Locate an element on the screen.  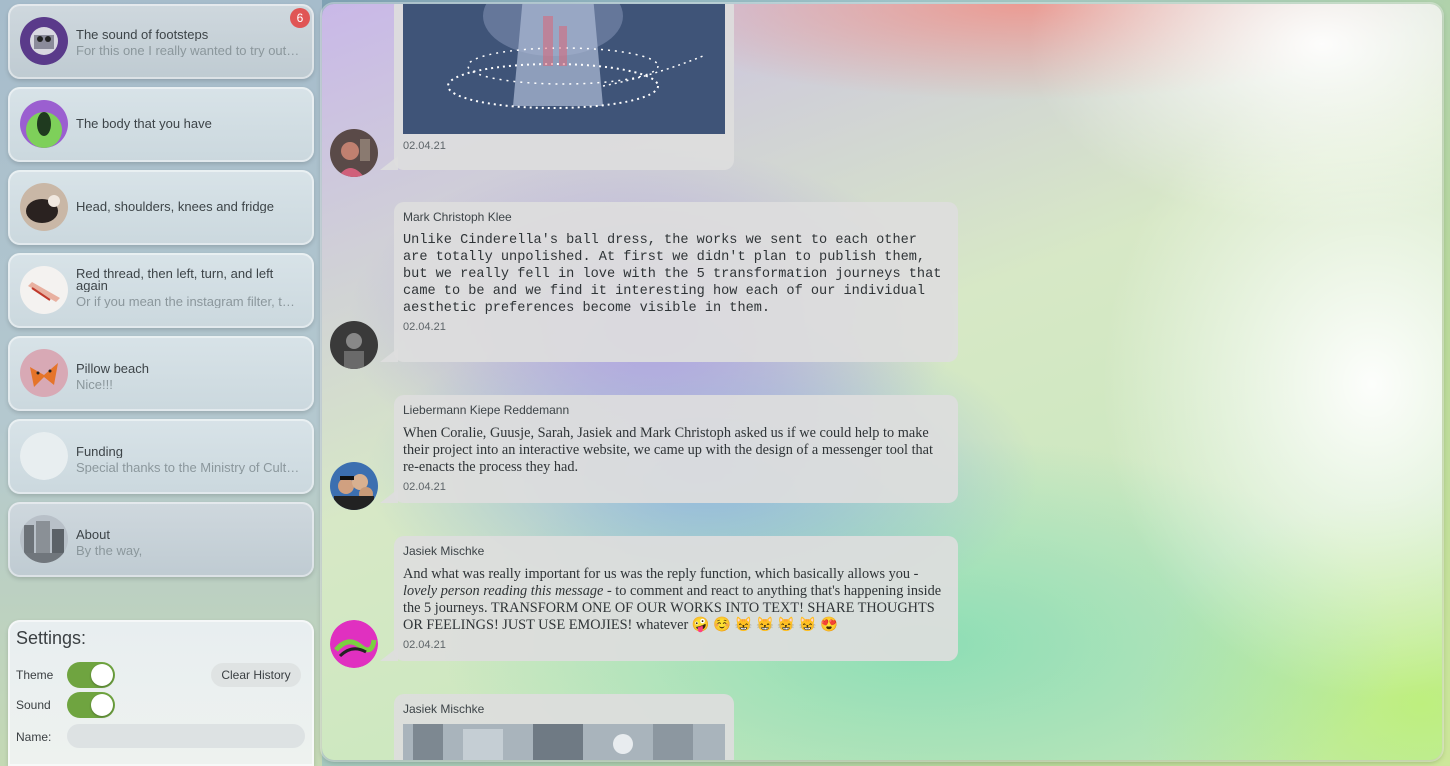
chat-title: The sound of footsteps is located at coordinates (142, 34).